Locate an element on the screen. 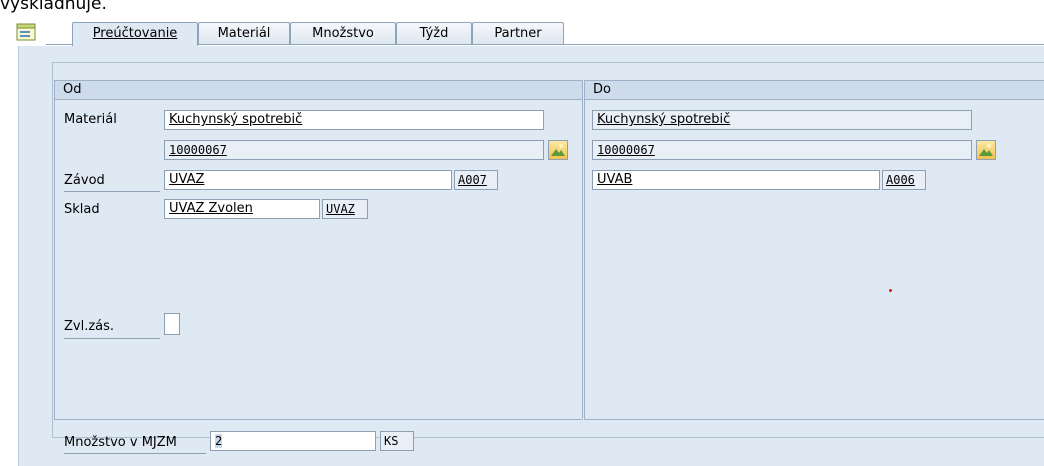 The width and height of the screenshot is (1044, 466). header-partial-text: vyskladňuje. is located at coordinates (53, 7).